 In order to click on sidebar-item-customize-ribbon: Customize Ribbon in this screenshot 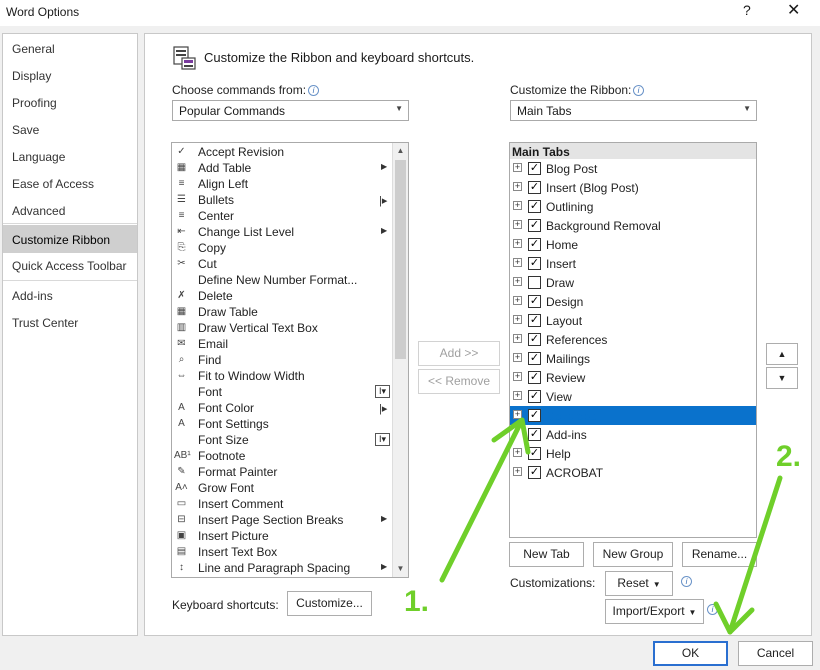, I will do `click(70, 239)`.